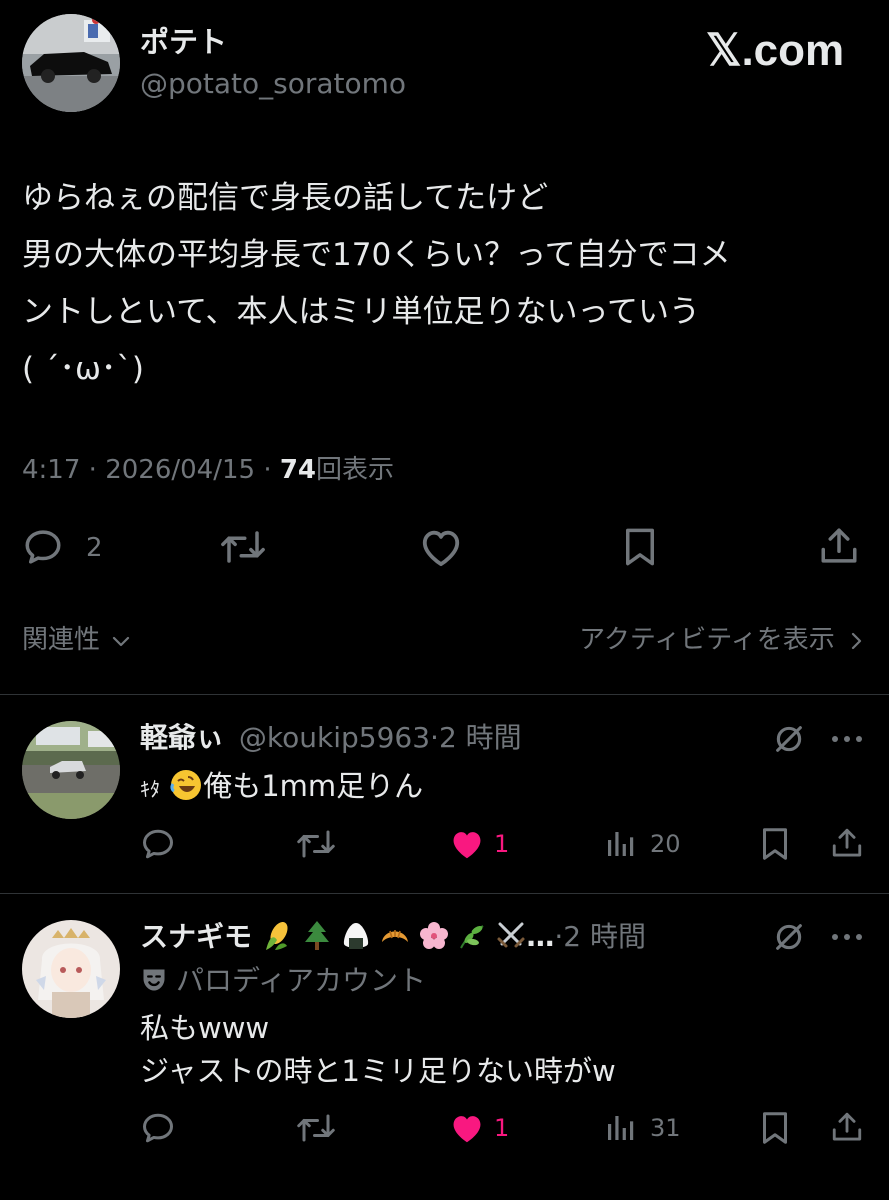 Image resolution: width=889 pixels, height=1200 pixels. I want to click on reply-header: 軽爺ぃ @koukip5963·2 時間, so click(331, 738).